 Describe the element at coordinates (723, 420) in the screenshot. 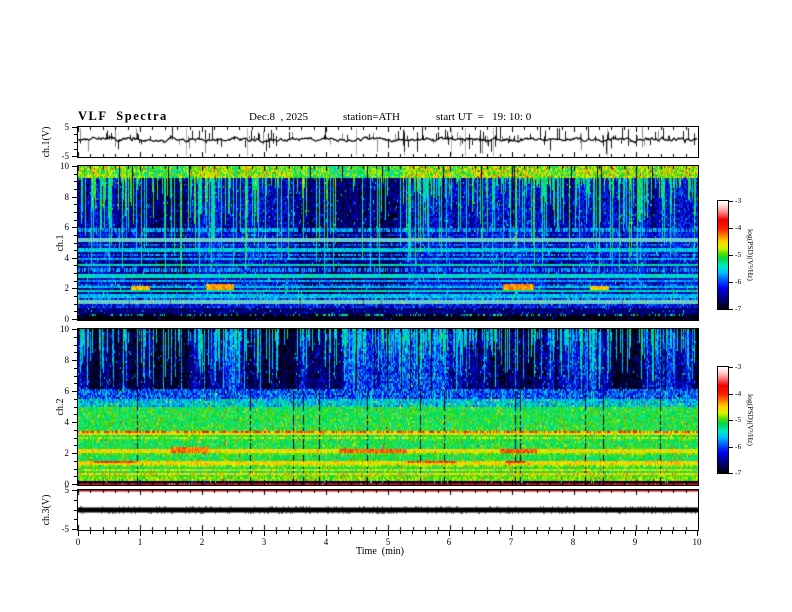

I see `colorbar-ch2` at that location.